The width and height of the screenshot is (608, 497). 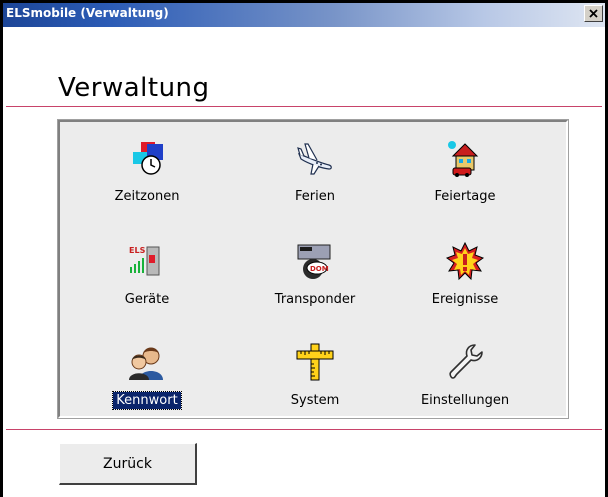 What do you see at coordinates (466, 361) in the screenshot?
I see `wrench-icon` at bounding box center [466, 361].